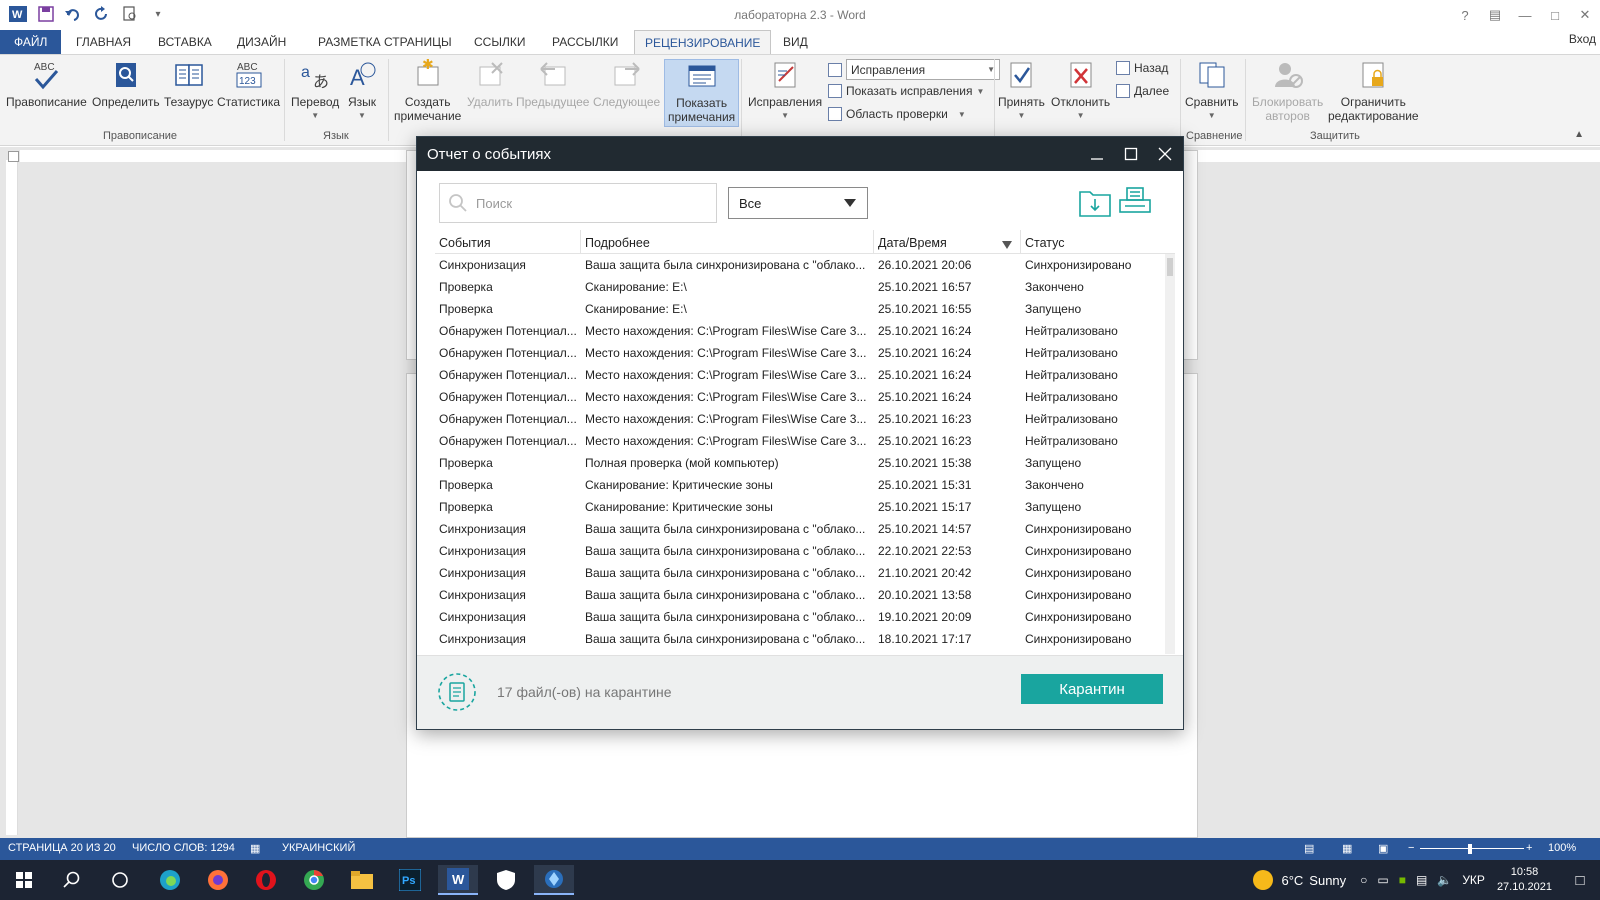 The width and height of the screenshot is (1600, 900). Describe the element at coordinates (585, 42) in the screenshot. I see `tab-mailings: РАССЫЛКИ` at that location.